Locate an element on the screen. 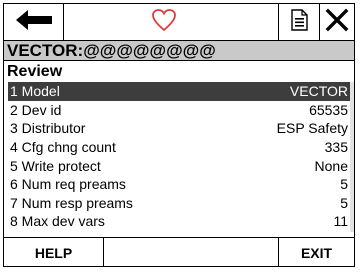 The width and height of the screenshot is (360, 272). footer: HELP EXIT is located at coordinates (179, 252).